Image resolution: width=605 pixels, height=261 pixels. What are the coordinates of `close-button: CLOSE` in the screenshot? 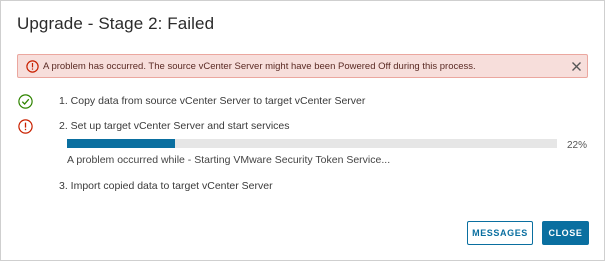 It's located at (565, 233).